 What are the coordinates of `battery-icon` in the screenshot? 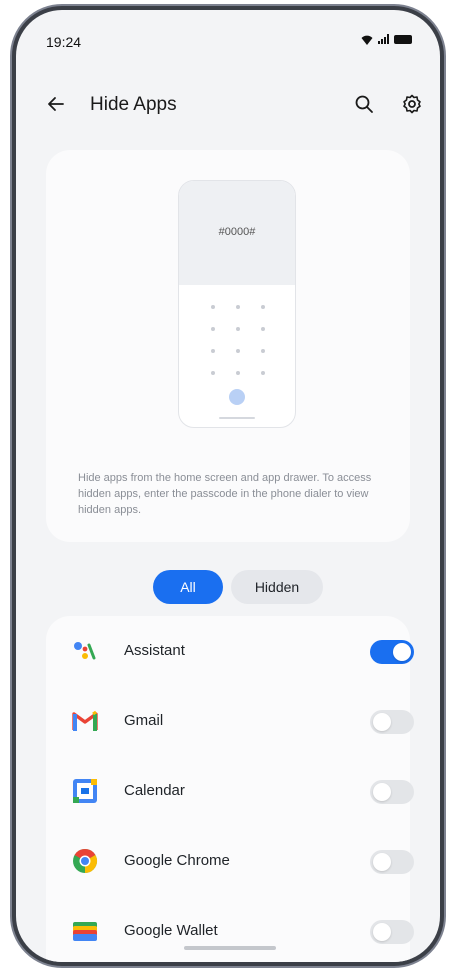 It's located at (403, 39).